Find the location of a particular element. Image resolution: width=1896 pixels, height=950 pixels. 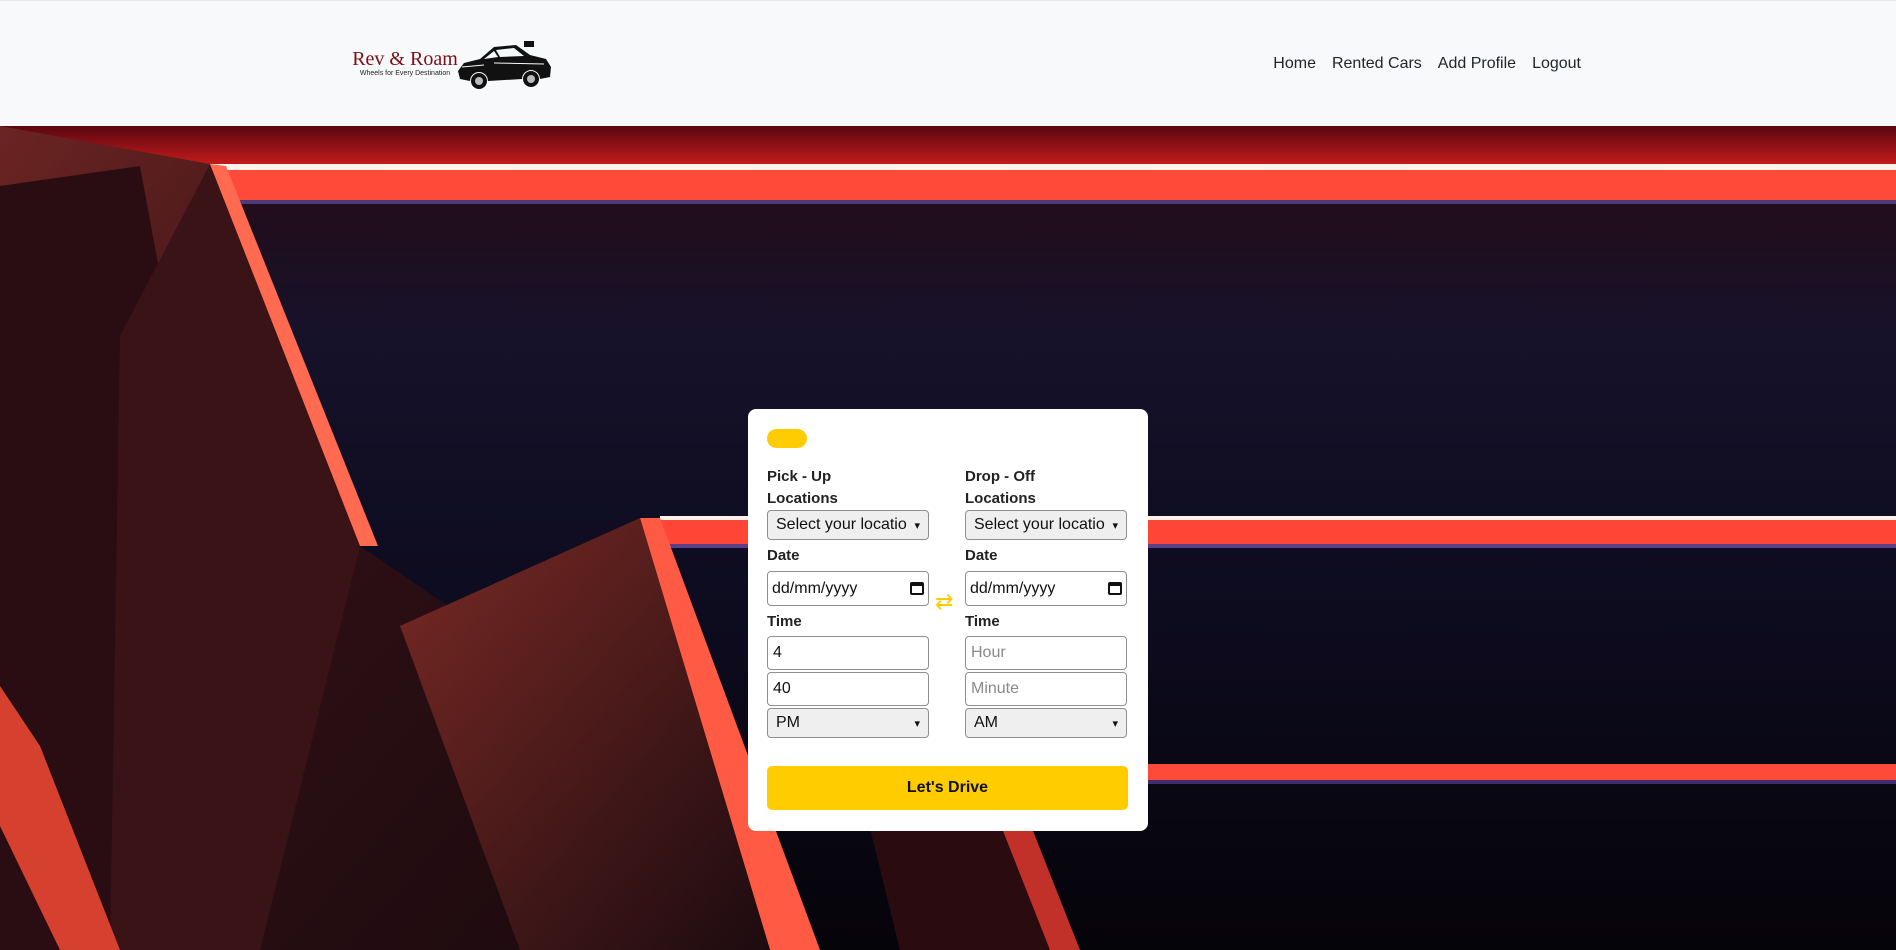

pickup-date-placeholder: dd/mm/yyyy is located at coordinates (815, 588).